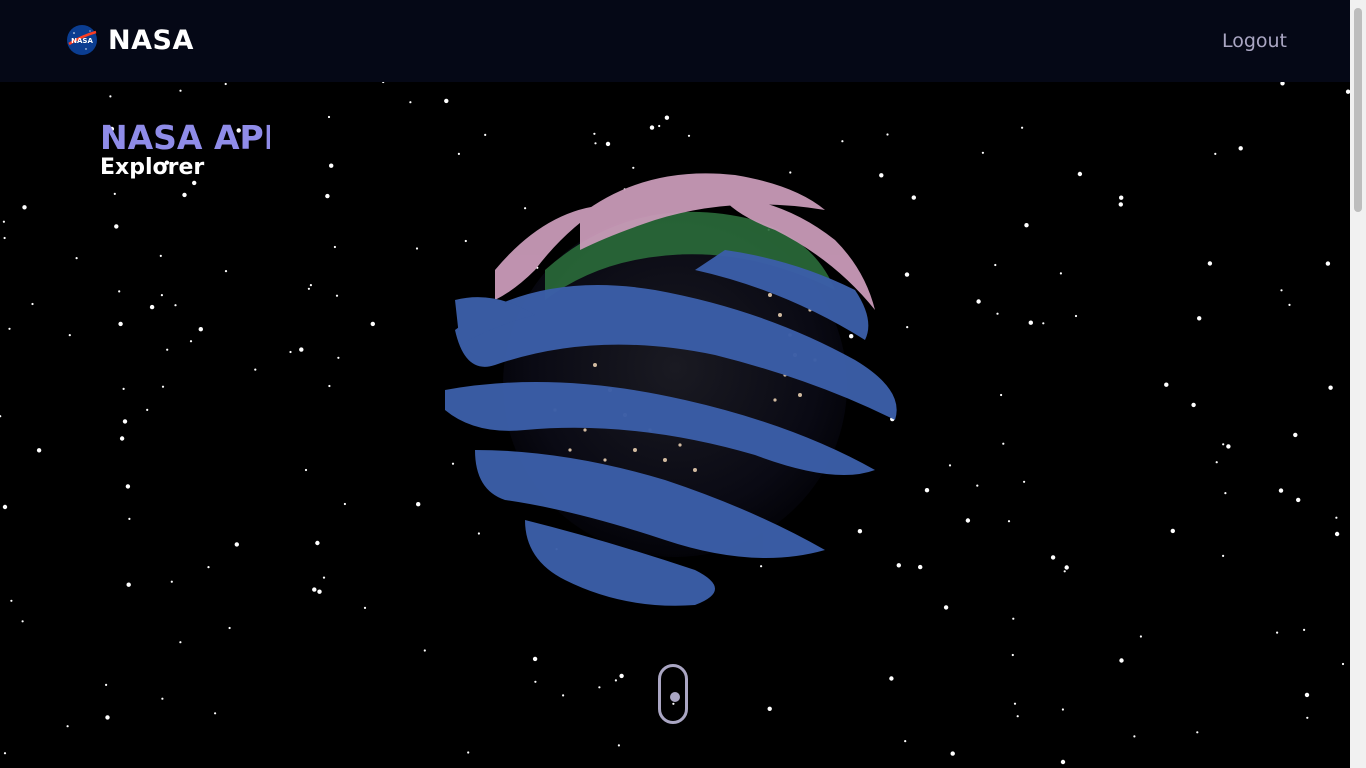 This screenshot has height=768, width=1366. What do you see at coordinates (130, 40) in the screenshot?
I see `brand: NASA NASA` at bounding box center [130, 40].